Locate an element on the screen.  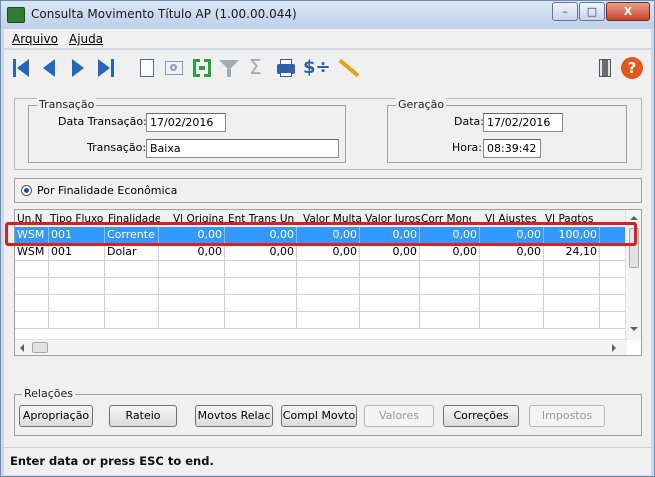
status-message: Enter data or press ESC to end. is located at coordinates (112, 461).